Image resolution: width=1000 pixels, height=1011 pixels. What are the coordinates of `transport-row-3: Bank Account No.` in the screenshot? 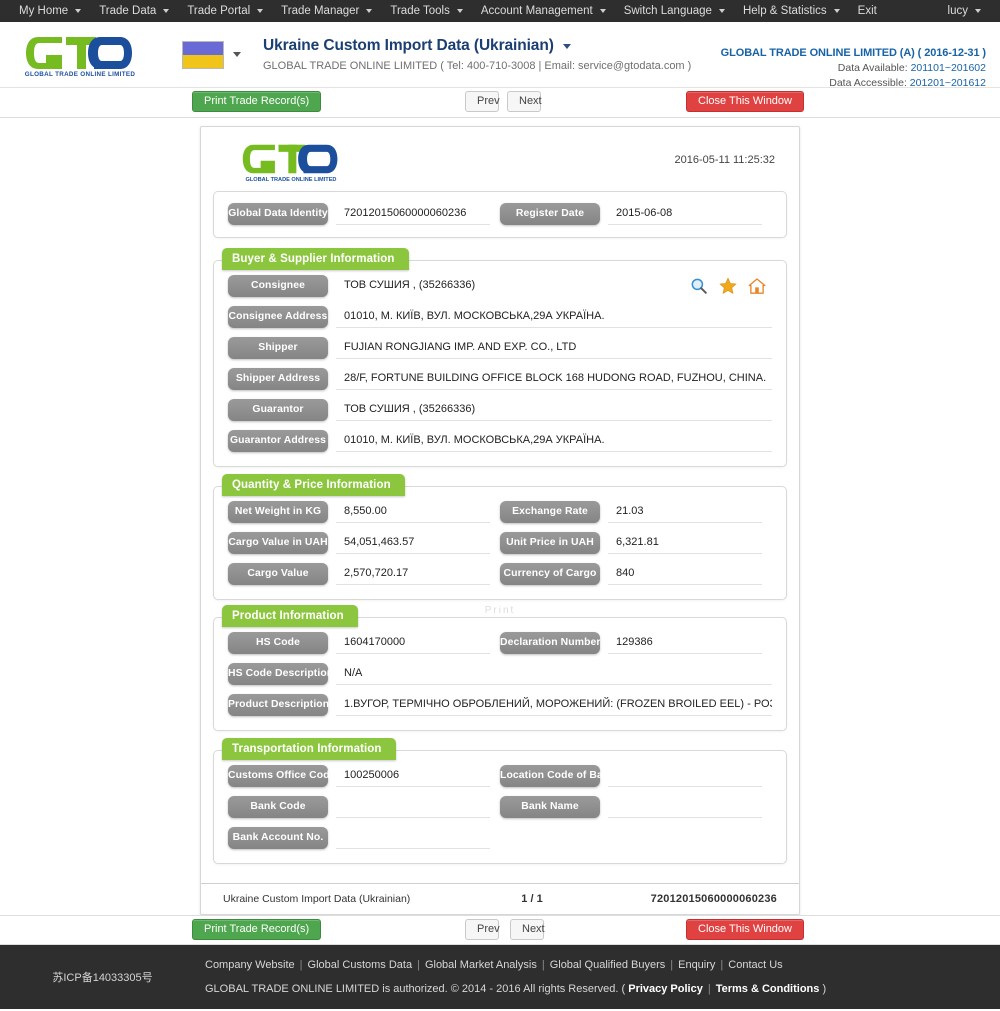 It's located at (500, 838).